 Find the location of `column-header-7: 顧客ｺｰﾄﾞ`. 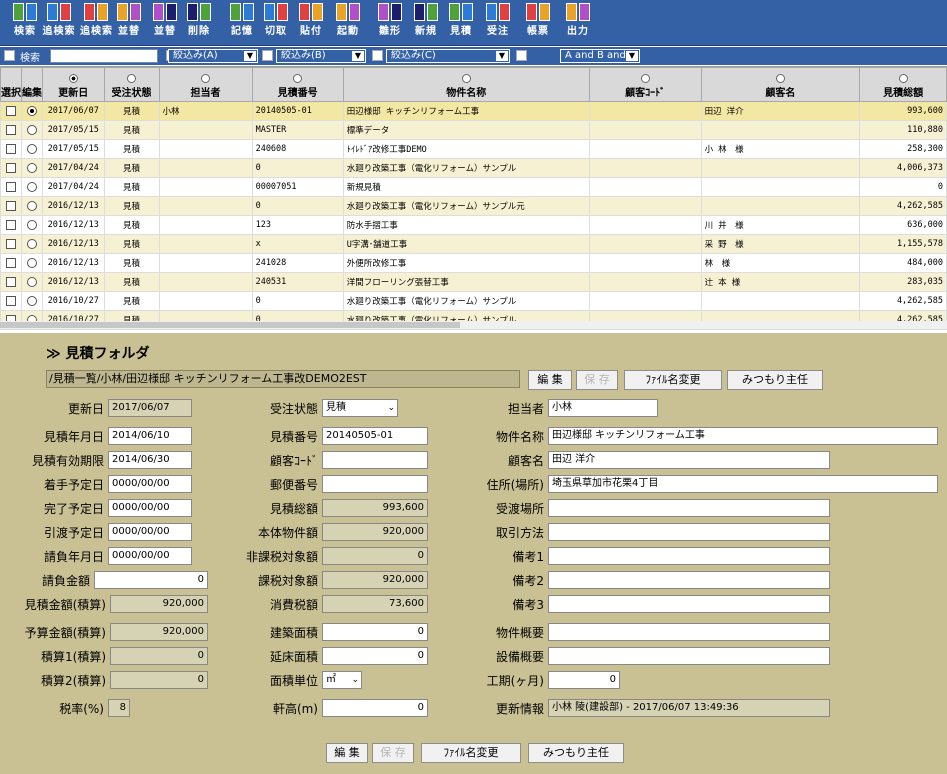

column-header-7: 顧客ｺｰﾄﾞ is located at coordinates (645, 84).